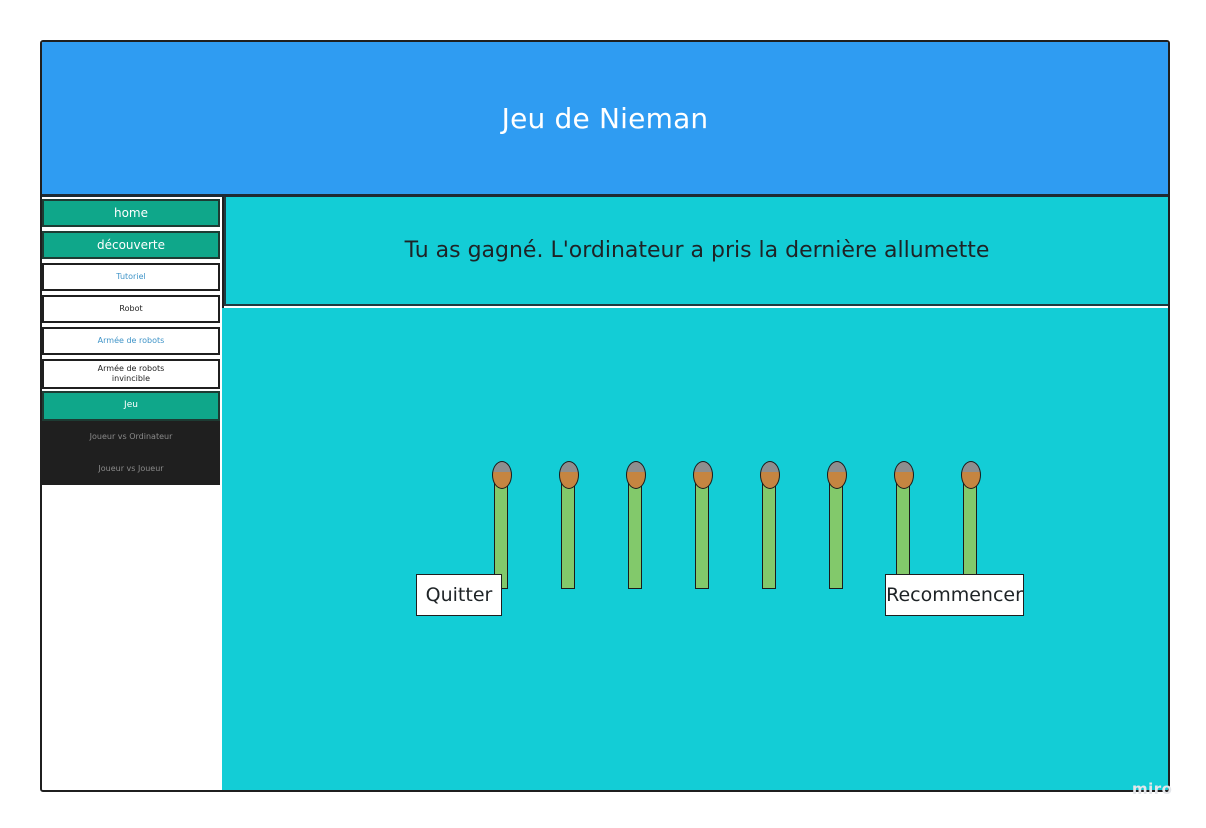 Image resolution: width=1206 pixels, height=828 pixels. What do you see at coordinates (459, 595) in the screenshot?
I see `quit-button: Quitter` at bounding box center [459, 595].